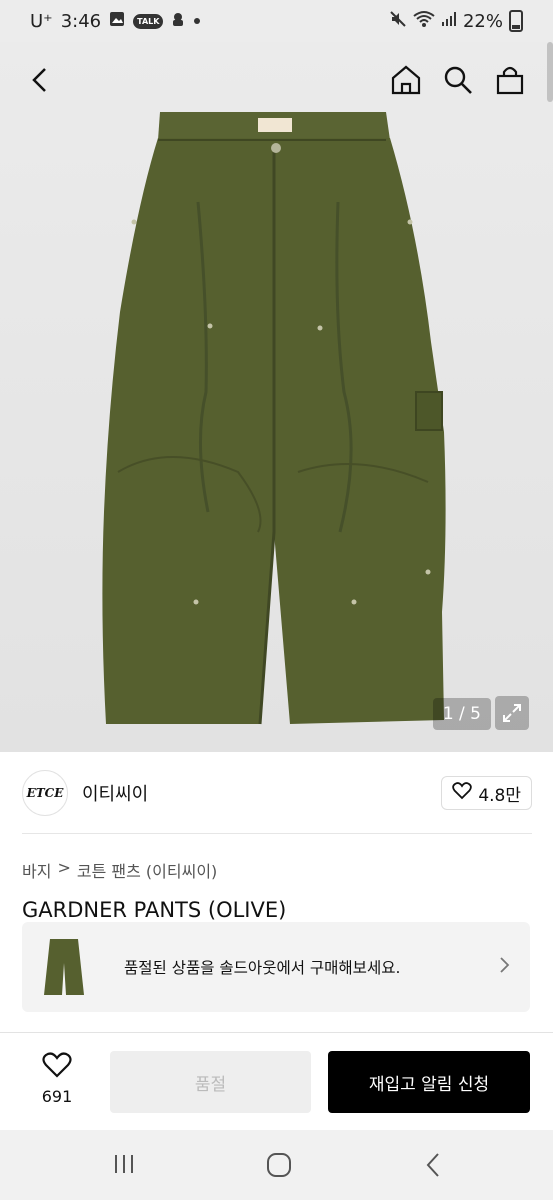  Describe the element at coordinates (398, 21) in the screenshot. I see `mute-icon` at that location.